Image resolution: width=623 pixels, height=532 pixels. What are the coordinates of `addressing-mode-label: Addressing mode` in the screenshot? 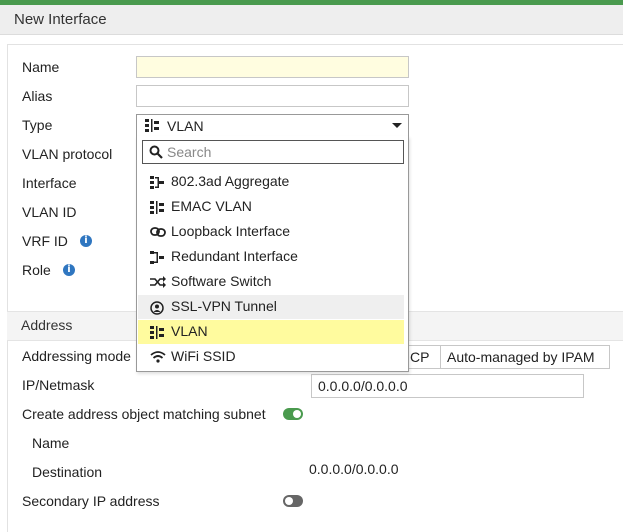 It's located at (76, 356).